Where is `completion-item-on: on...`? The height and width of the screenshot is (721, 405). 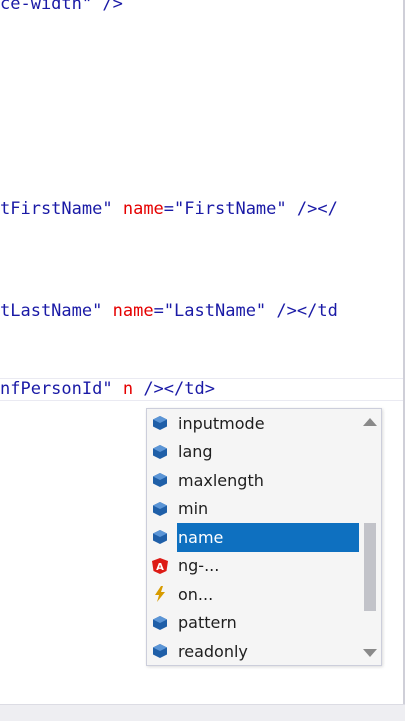 completion-item-on: on... is located at coordinates (253, 594).